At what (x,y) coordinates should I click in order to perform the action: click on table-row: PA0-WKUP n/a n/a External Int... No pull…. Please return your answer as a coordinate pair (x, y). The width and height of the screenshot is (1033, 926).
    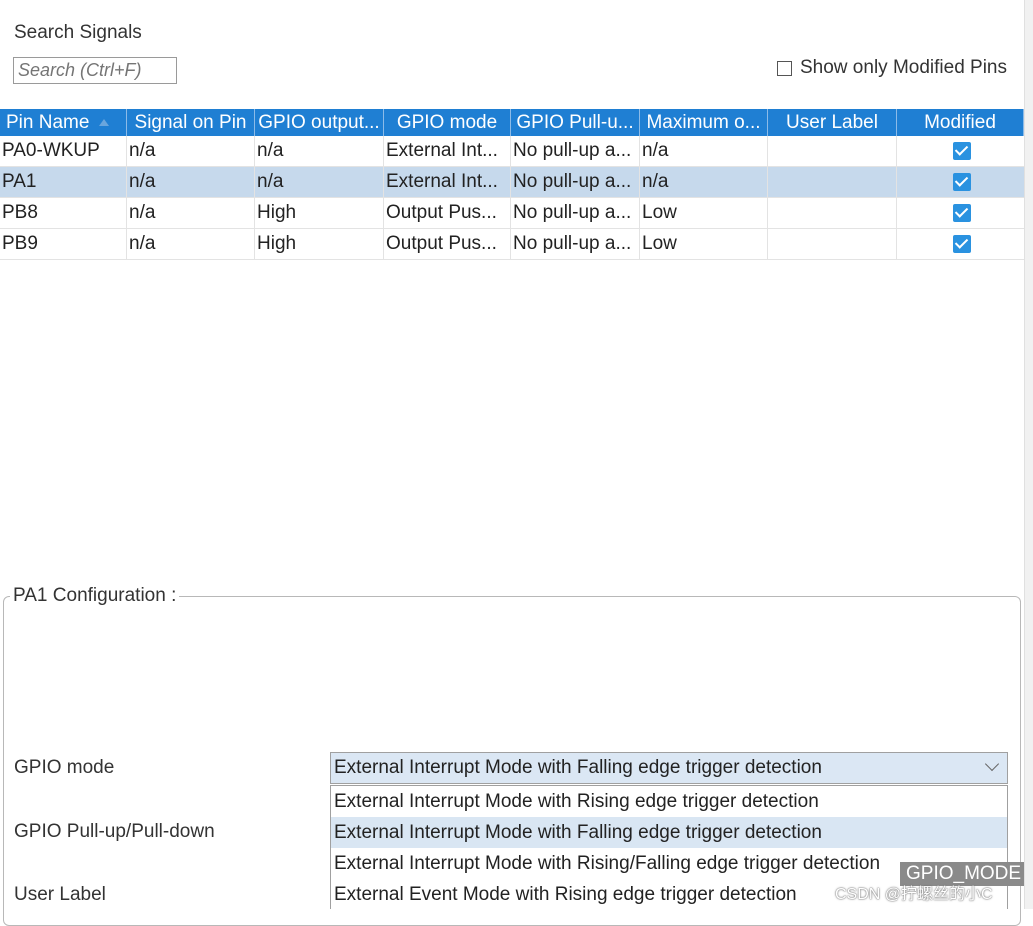
    Looking at the image, I should click on (512, 151).